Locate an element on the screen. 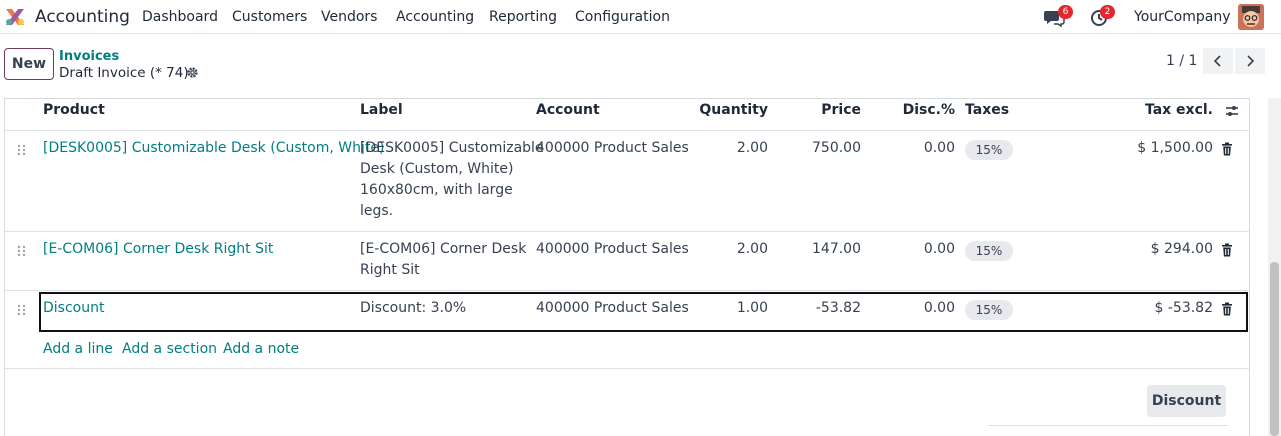 This screenshot has height=436, width=1281. chevron-right-icon is located at coordinates (1251, 61).